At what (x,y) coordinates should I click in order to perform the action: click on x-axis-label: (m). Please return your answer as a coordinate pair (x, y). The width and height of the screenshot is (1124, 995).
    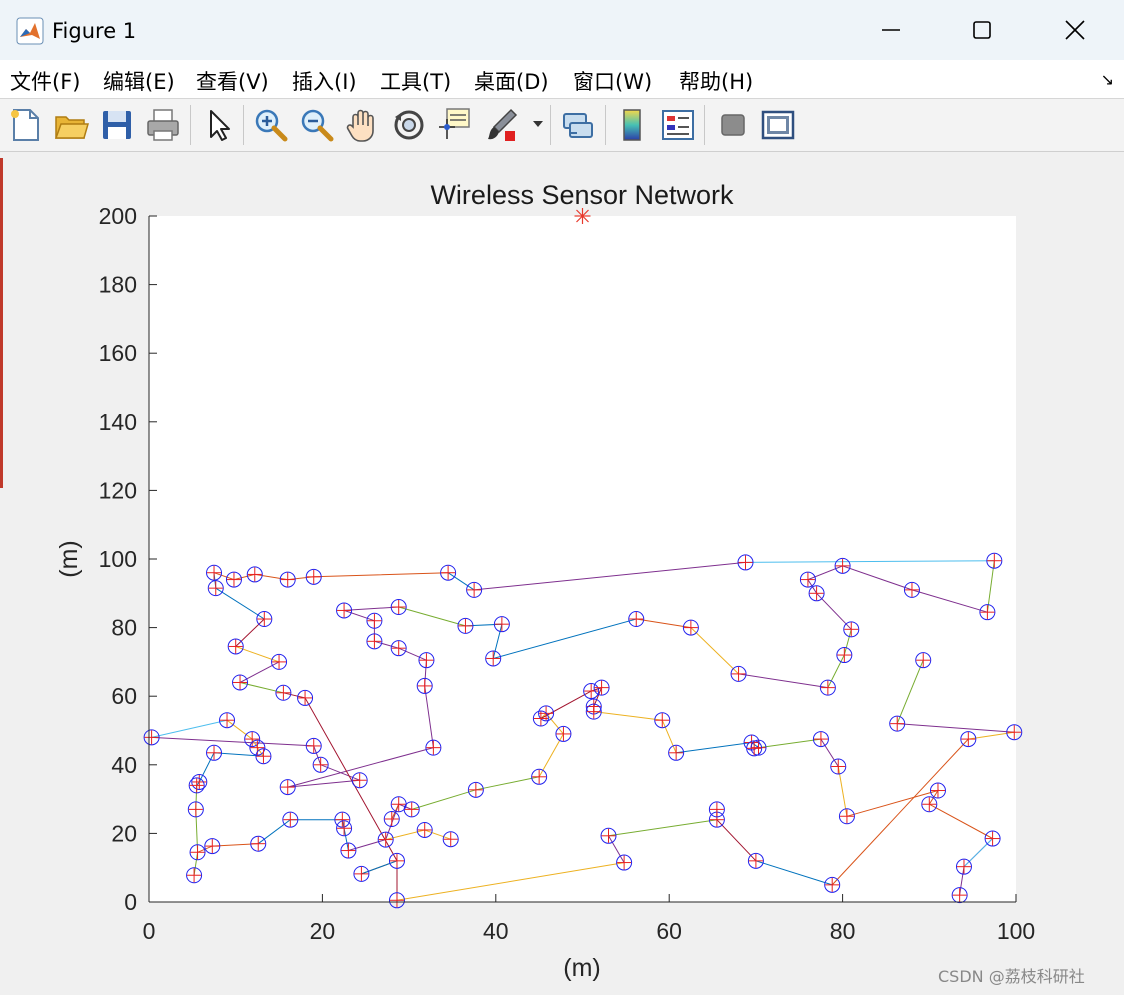
    Looking at the image, I should click on (581, 968).